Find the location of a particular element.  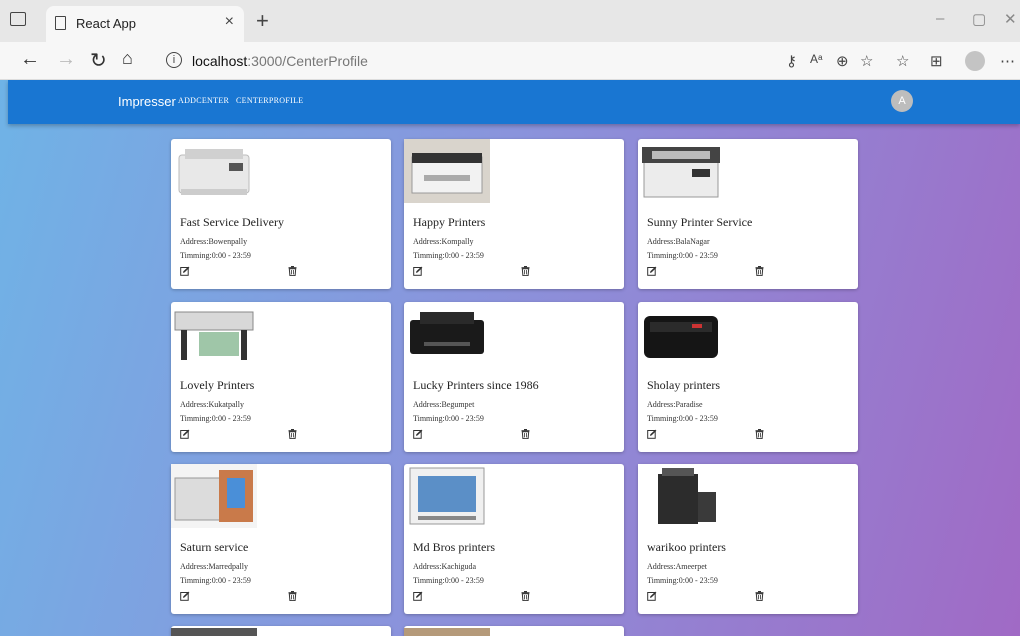

more-menu-icon: ⋯ is located at coordinates (1007, 61).